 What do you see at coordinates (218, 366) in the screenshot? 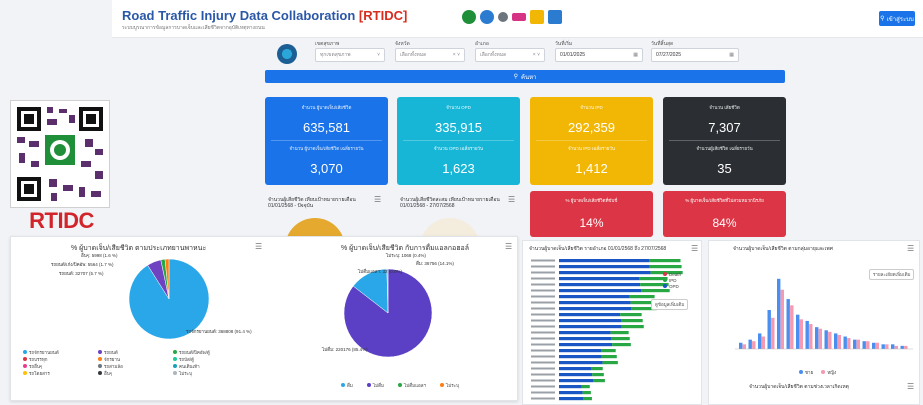
I see `legend-item: คนเดินเท้า` at bounding box center [218, 366].